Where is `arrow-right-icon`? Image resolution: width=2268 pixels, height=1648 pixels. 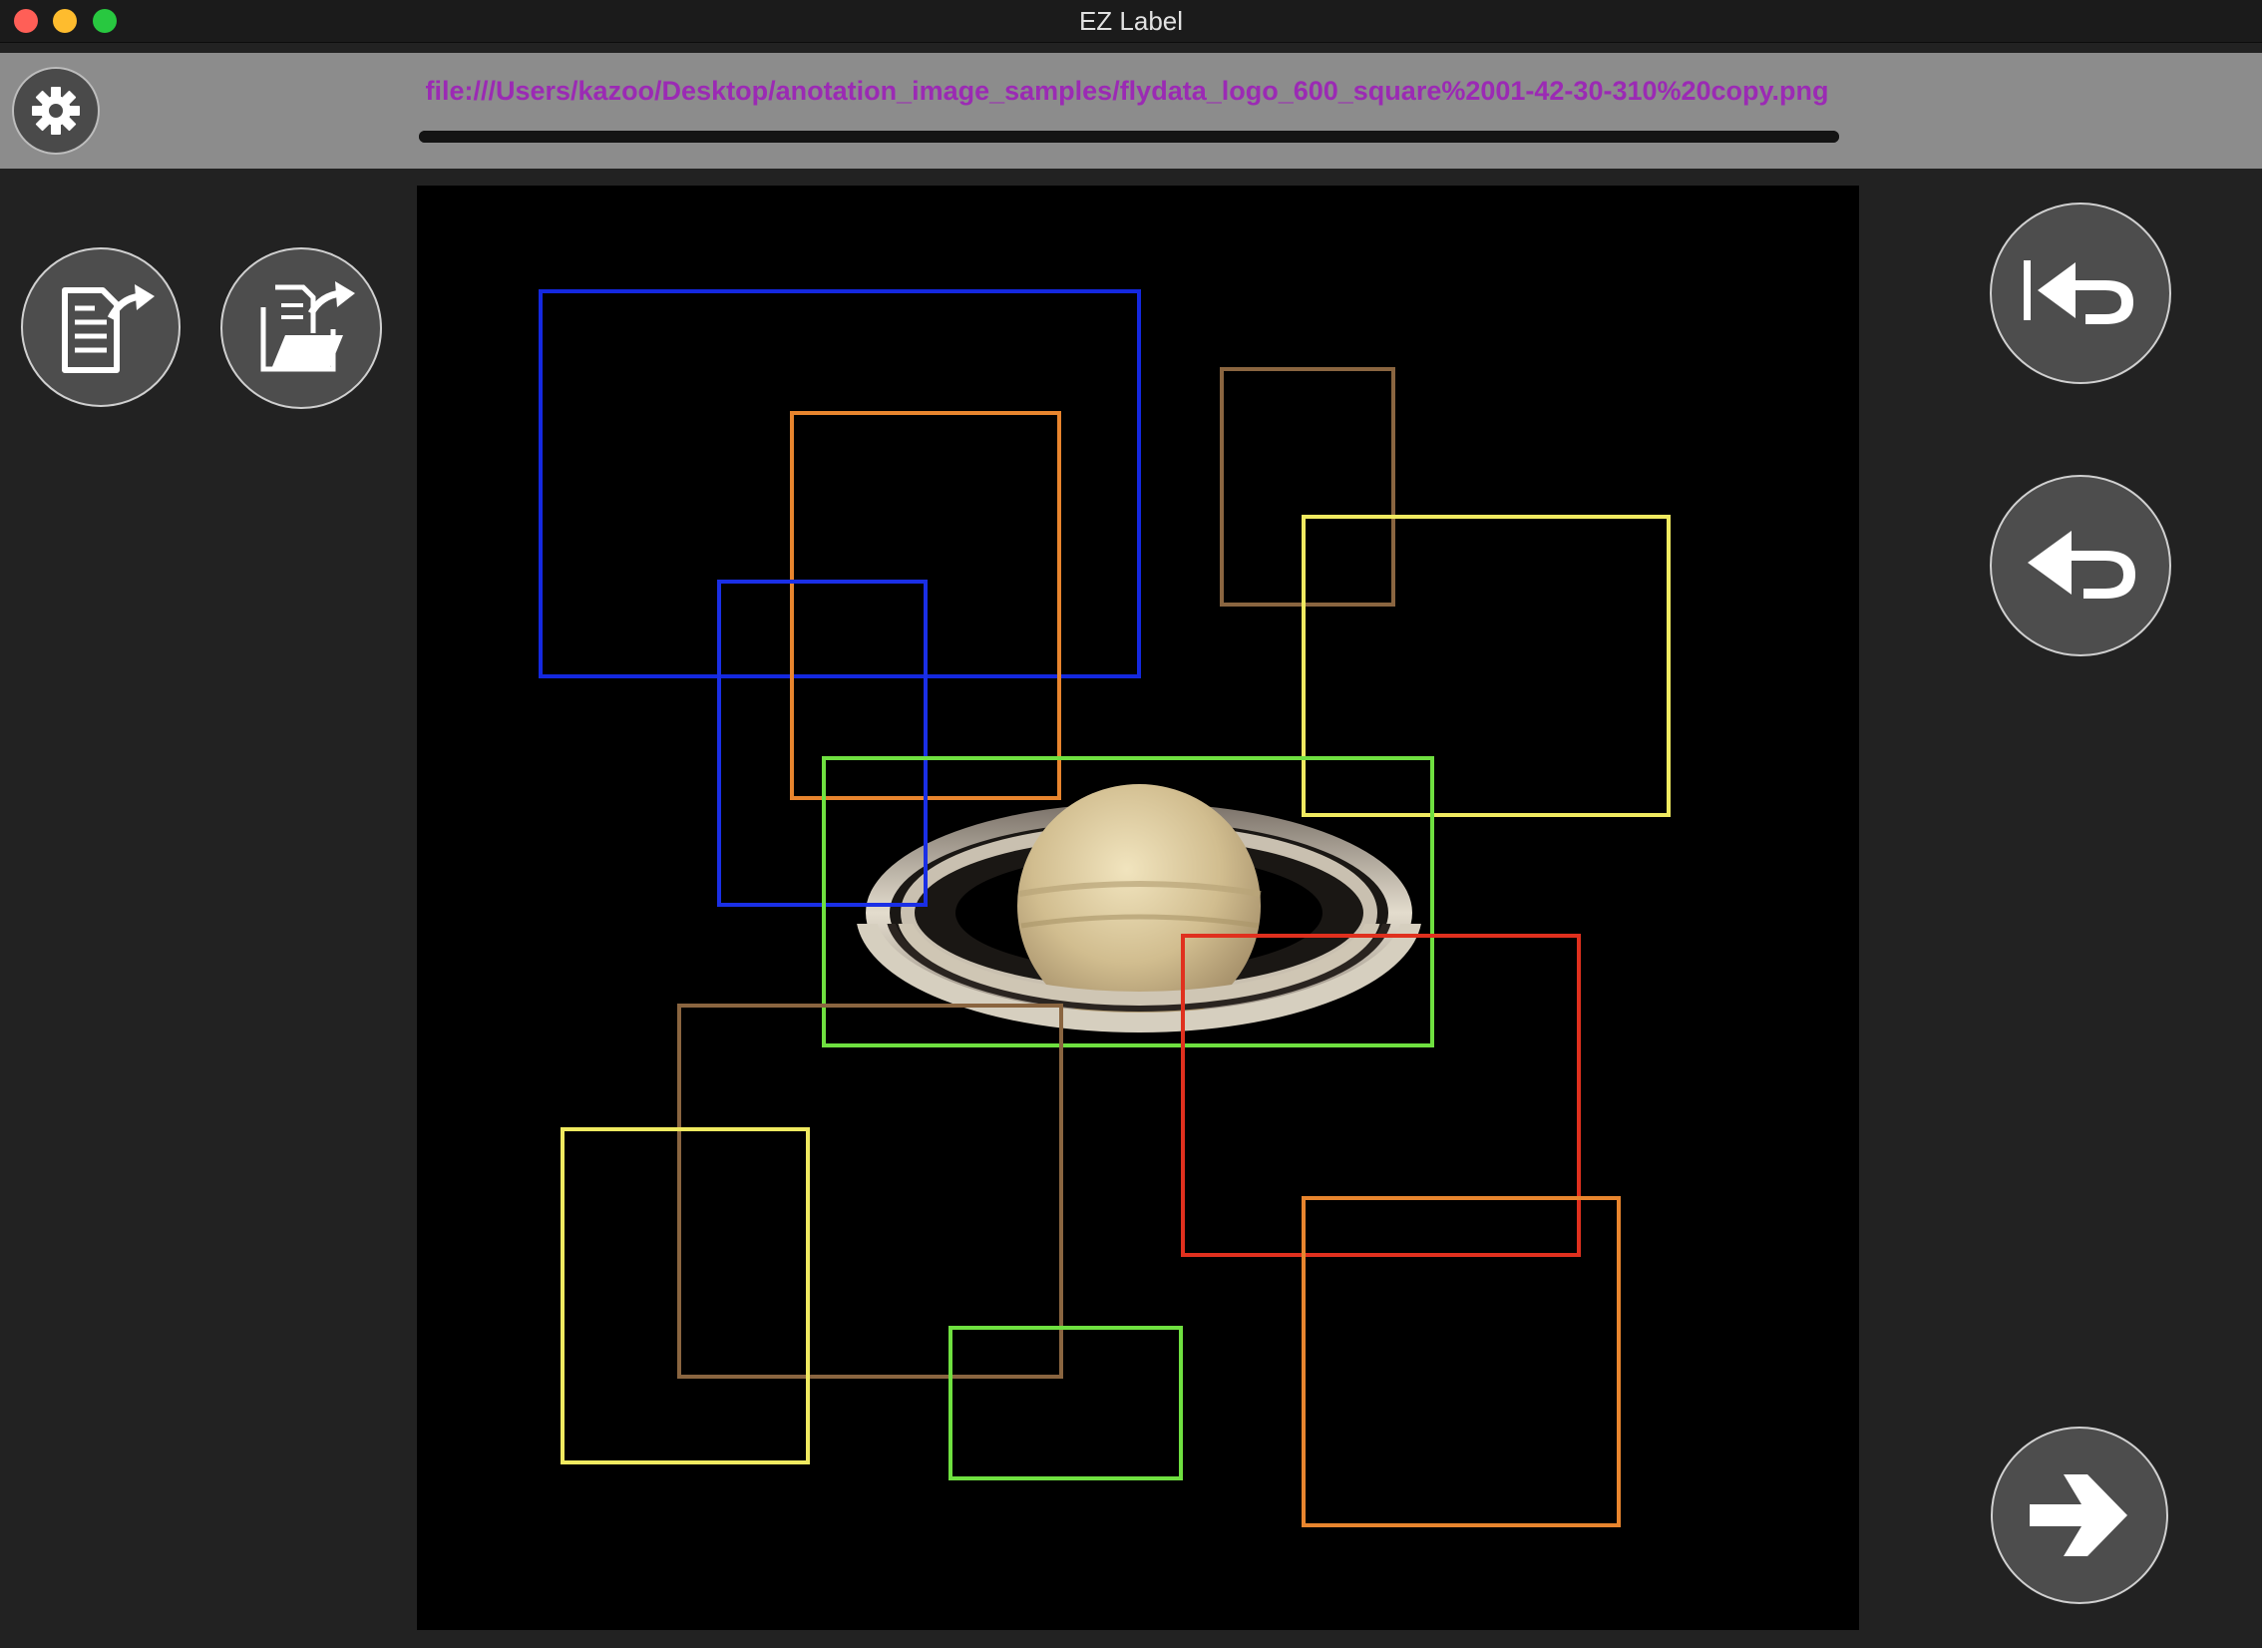
arrow-right-icon is located at coordinates (2078, 1515).